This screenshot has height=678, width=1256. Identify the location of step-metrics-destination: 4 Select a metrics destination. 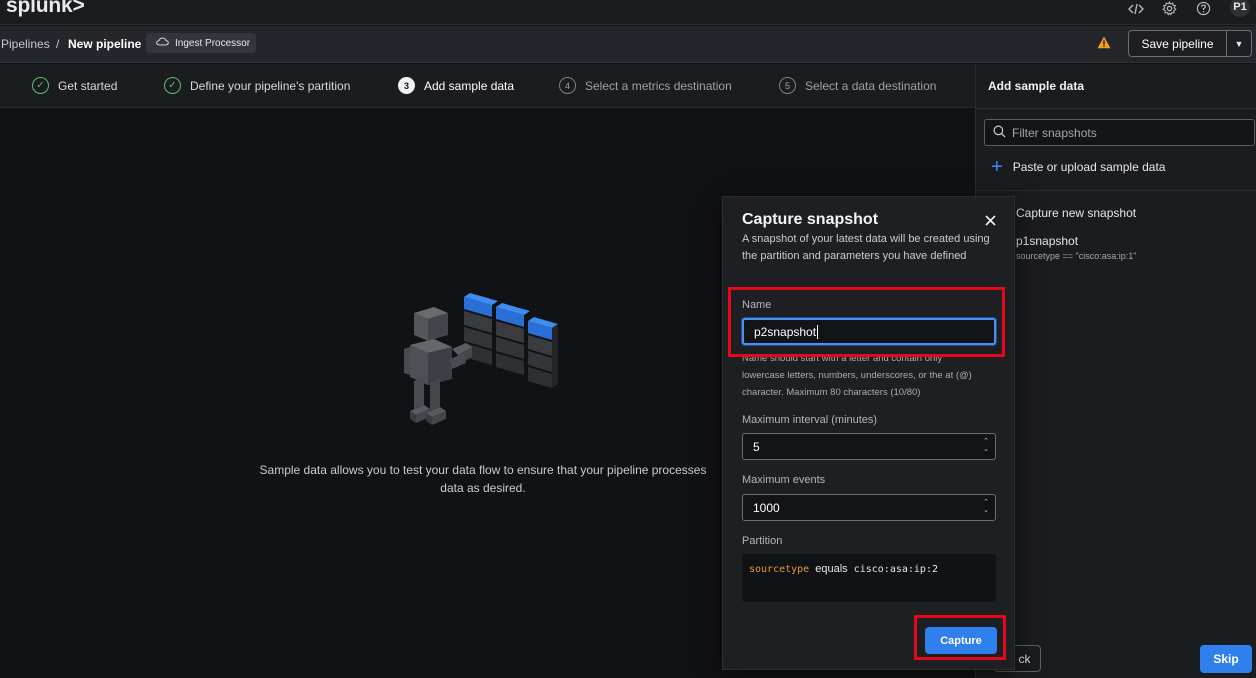
(645, 85).